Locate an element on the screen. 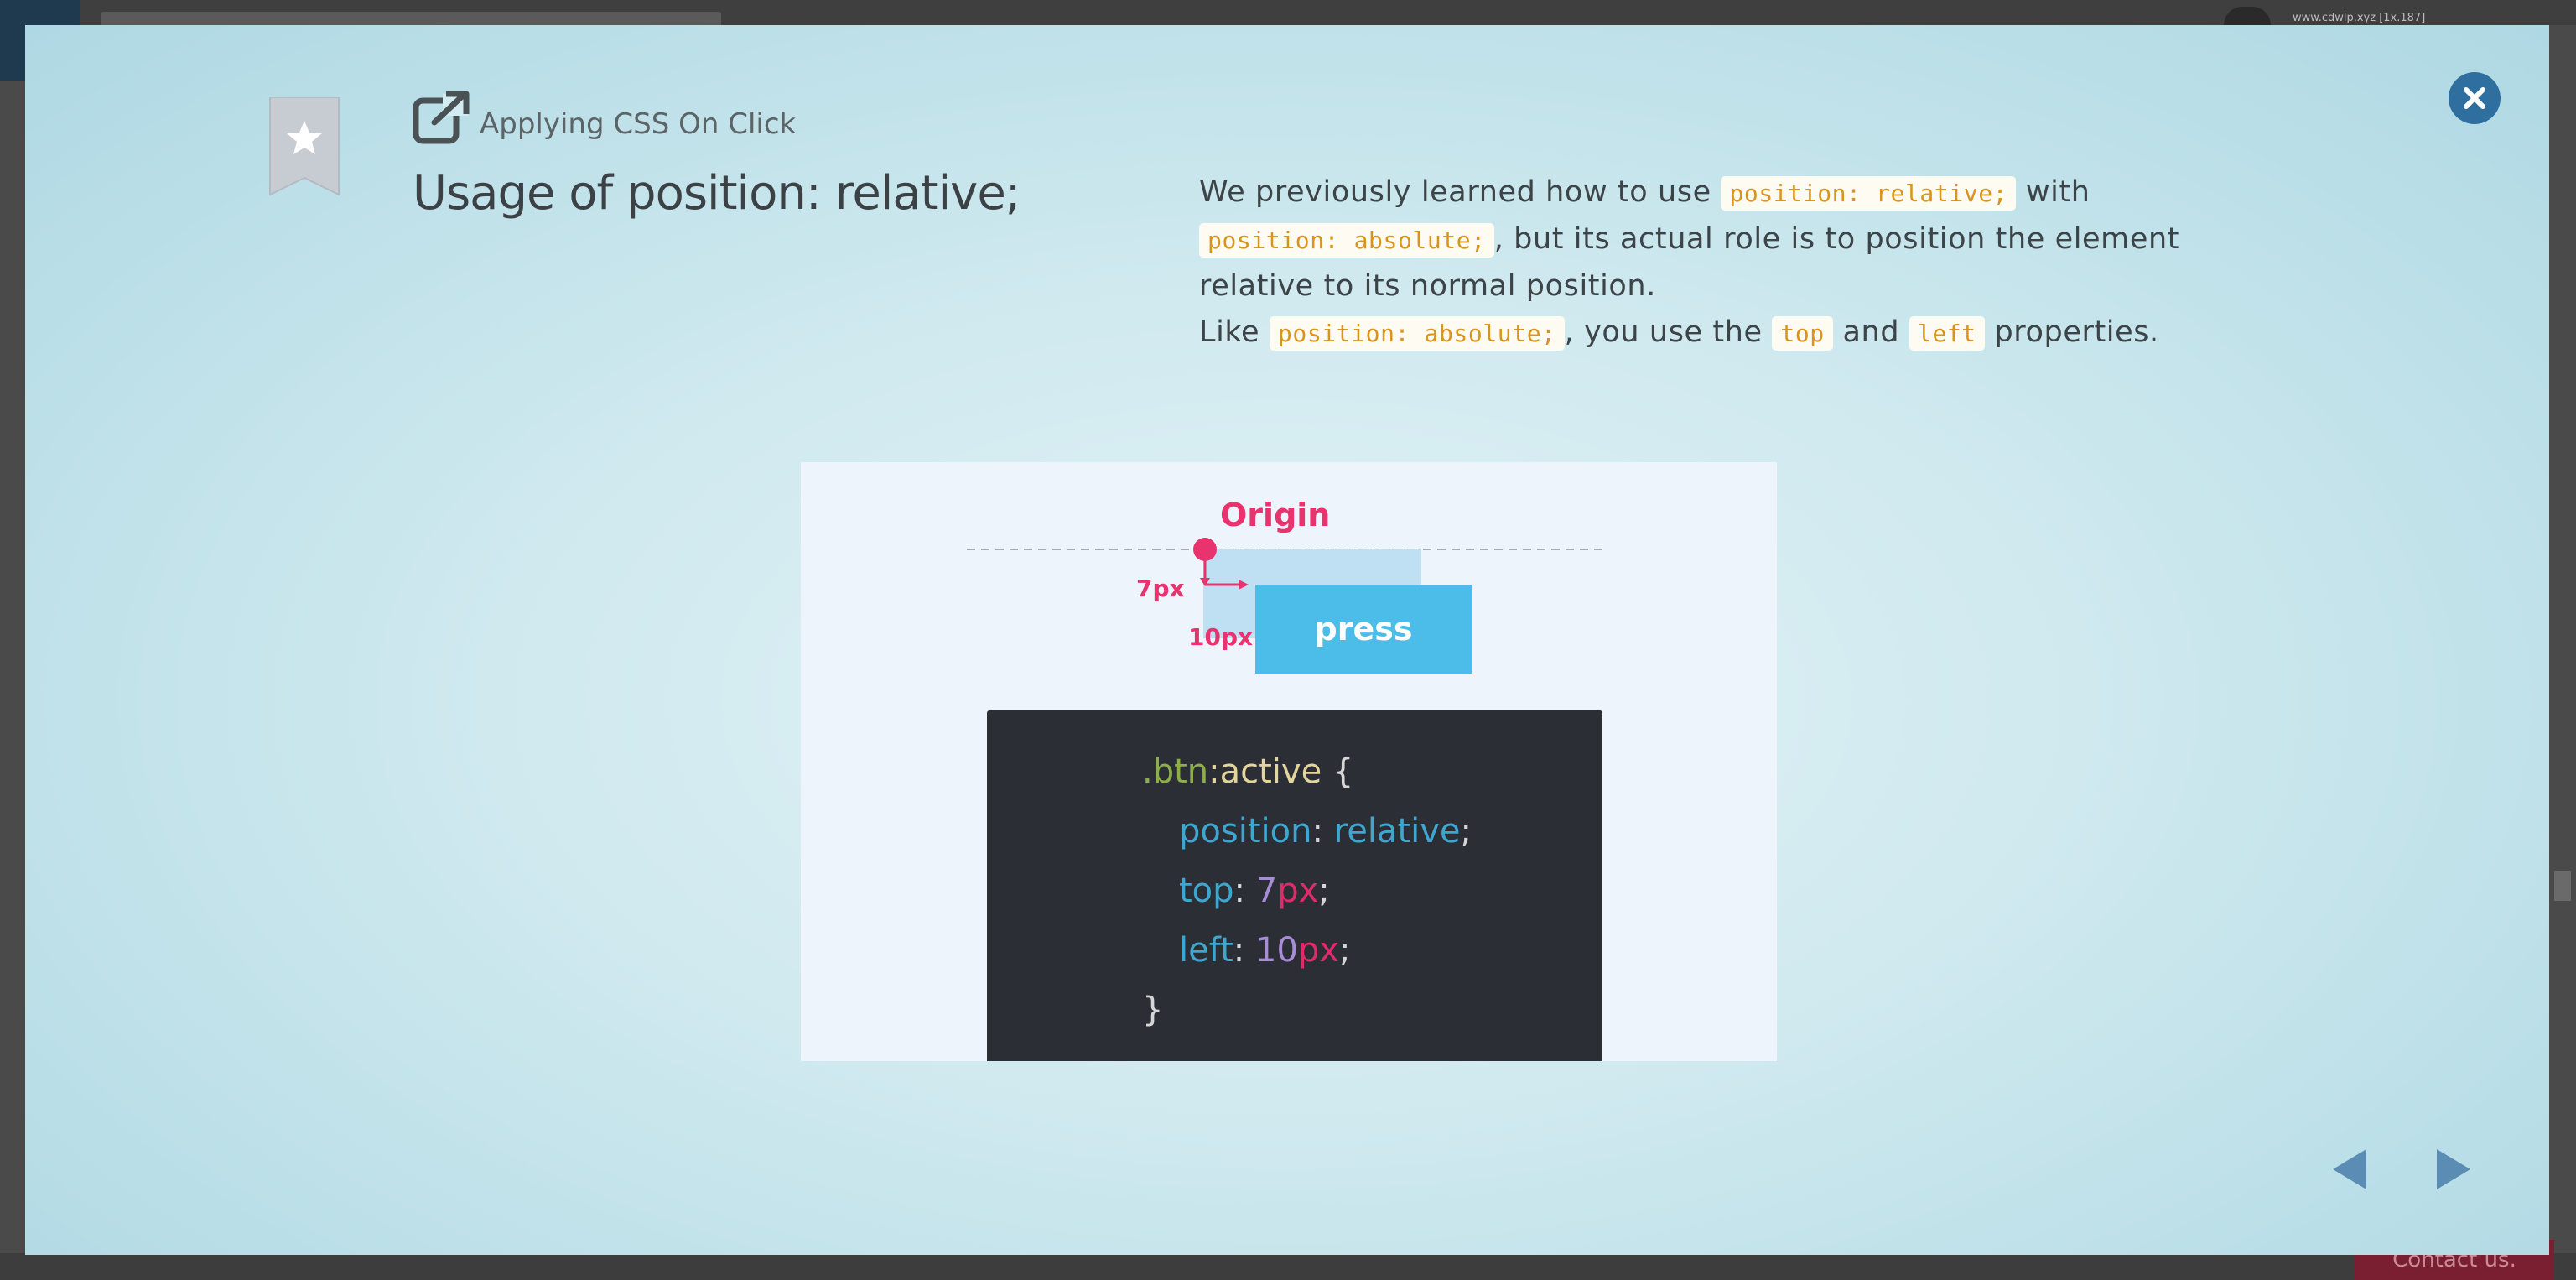 The width and height of the screenshot is (2576, 1280). press-button-label: press is located at coordinates (1364, 629).